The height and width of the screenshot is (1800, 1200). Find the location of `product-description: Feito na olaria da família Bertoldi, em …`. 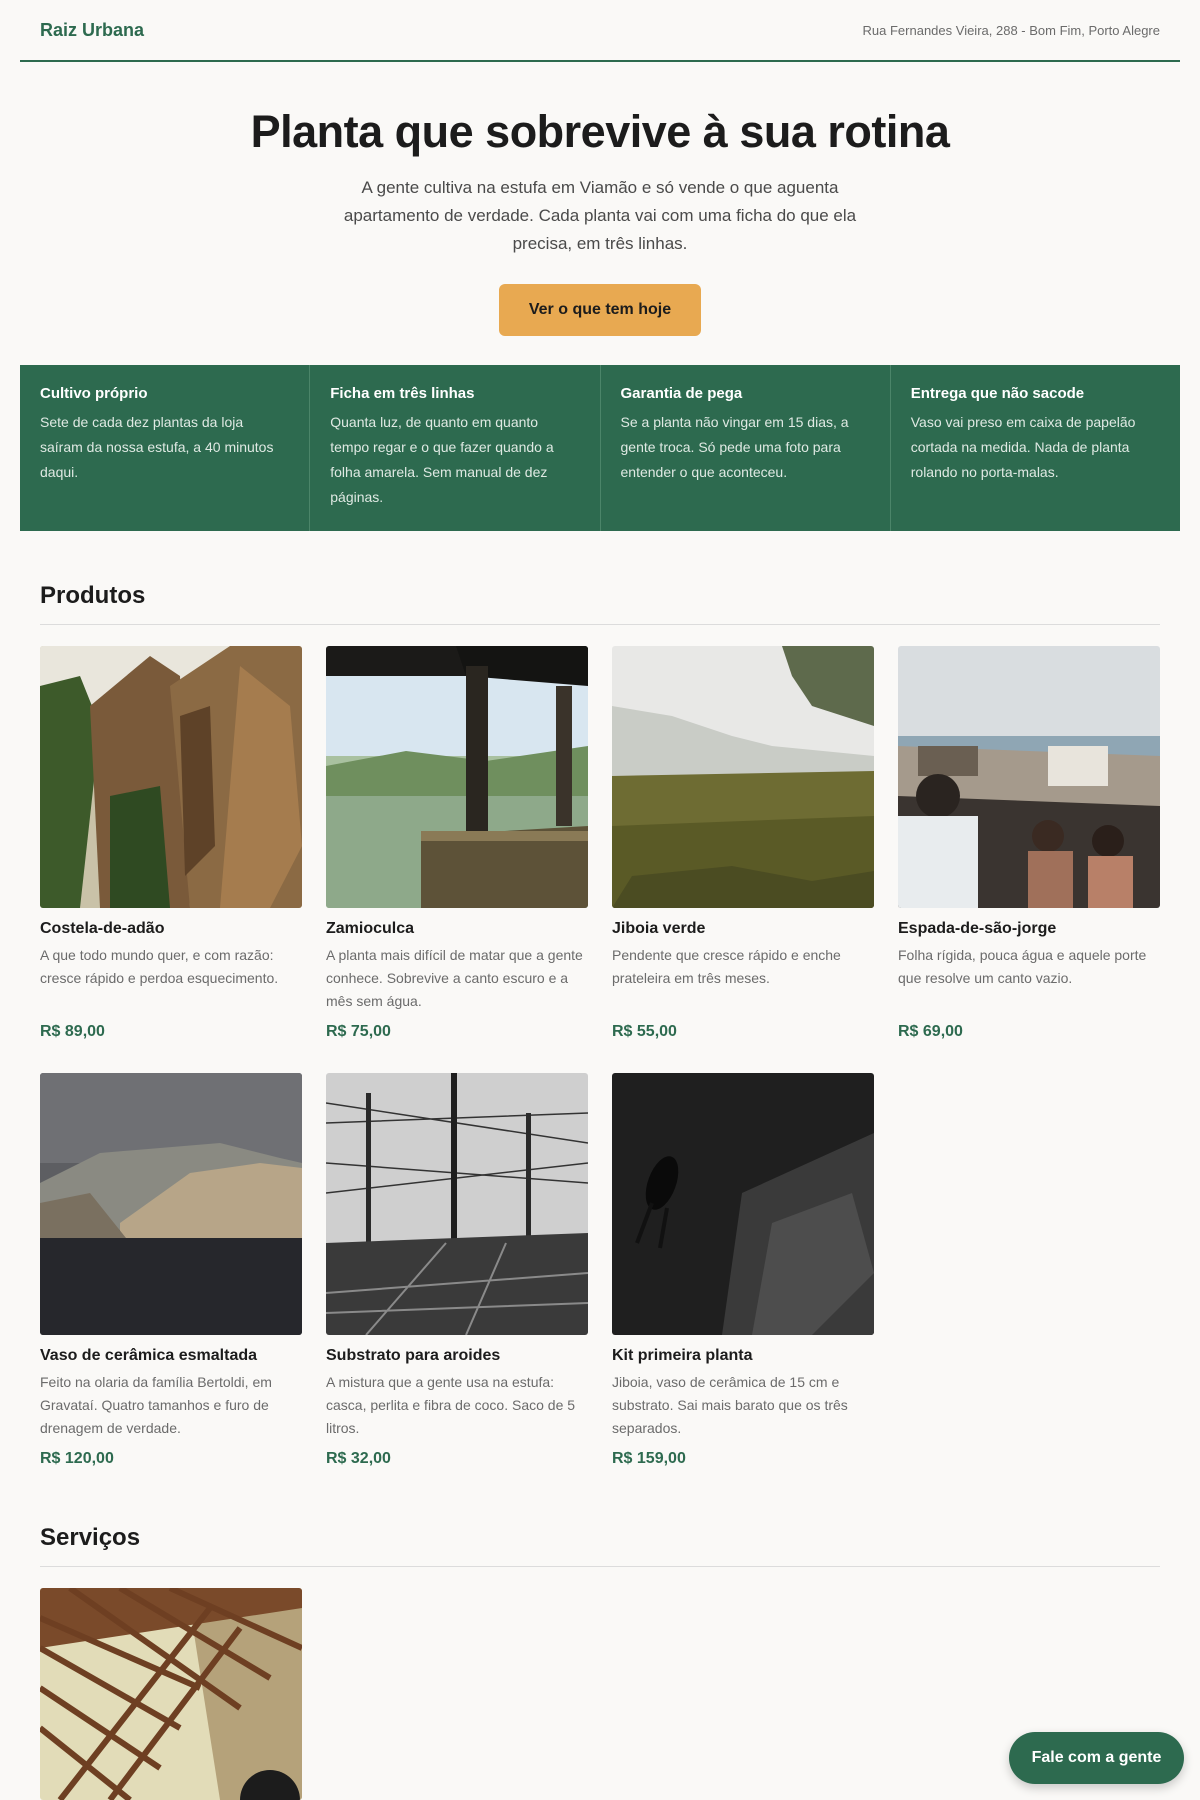

product-description: Feito na olaria da família Bertoldi, em … is located at coordinates (156, 1405).